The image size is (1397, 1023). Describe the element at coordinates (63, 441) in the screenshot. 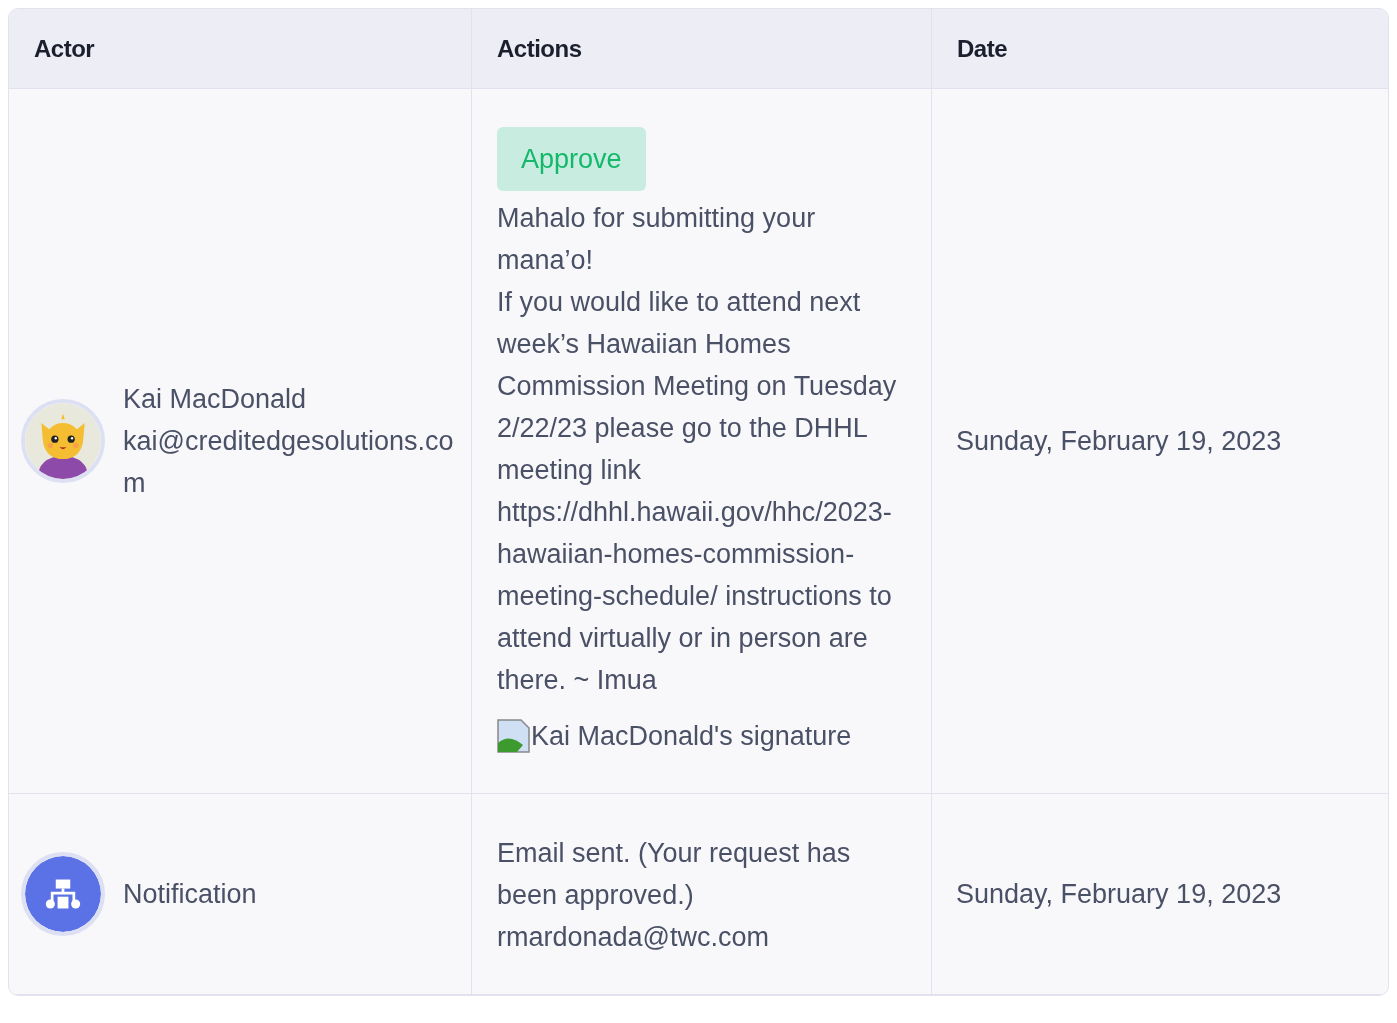

I see `cat-avatar-icon` at that location.